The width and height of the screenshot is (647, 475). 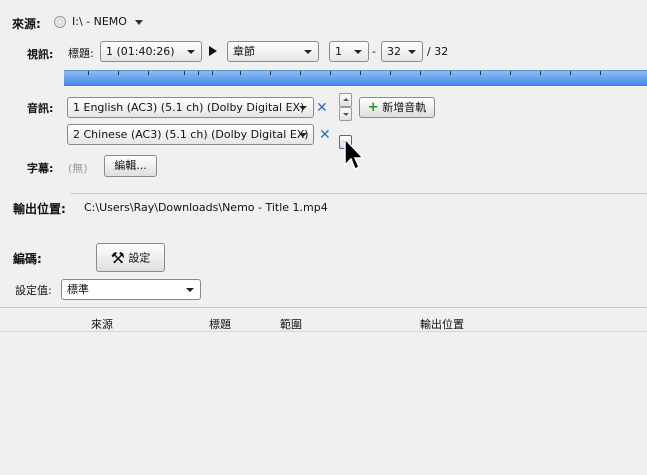 I want to click on source-drive-value: I:\ - NEMO, so click(x=99, y=21).